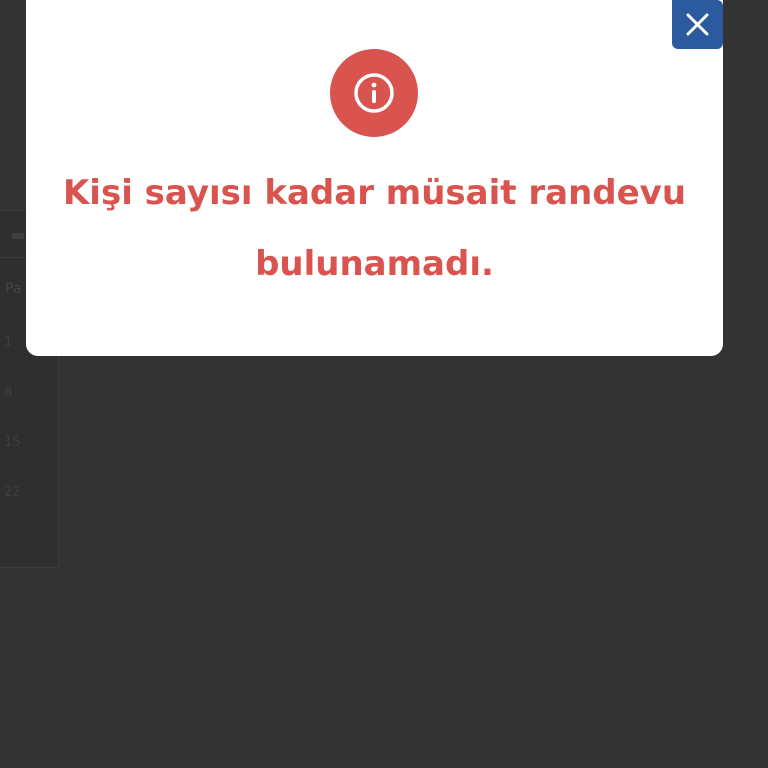 This screenshot has width=768, height=768. What do you see at coordinates (13, 289) in the screenshot?
I see `weekday-label: Pa` at bounding box center [13, 289].